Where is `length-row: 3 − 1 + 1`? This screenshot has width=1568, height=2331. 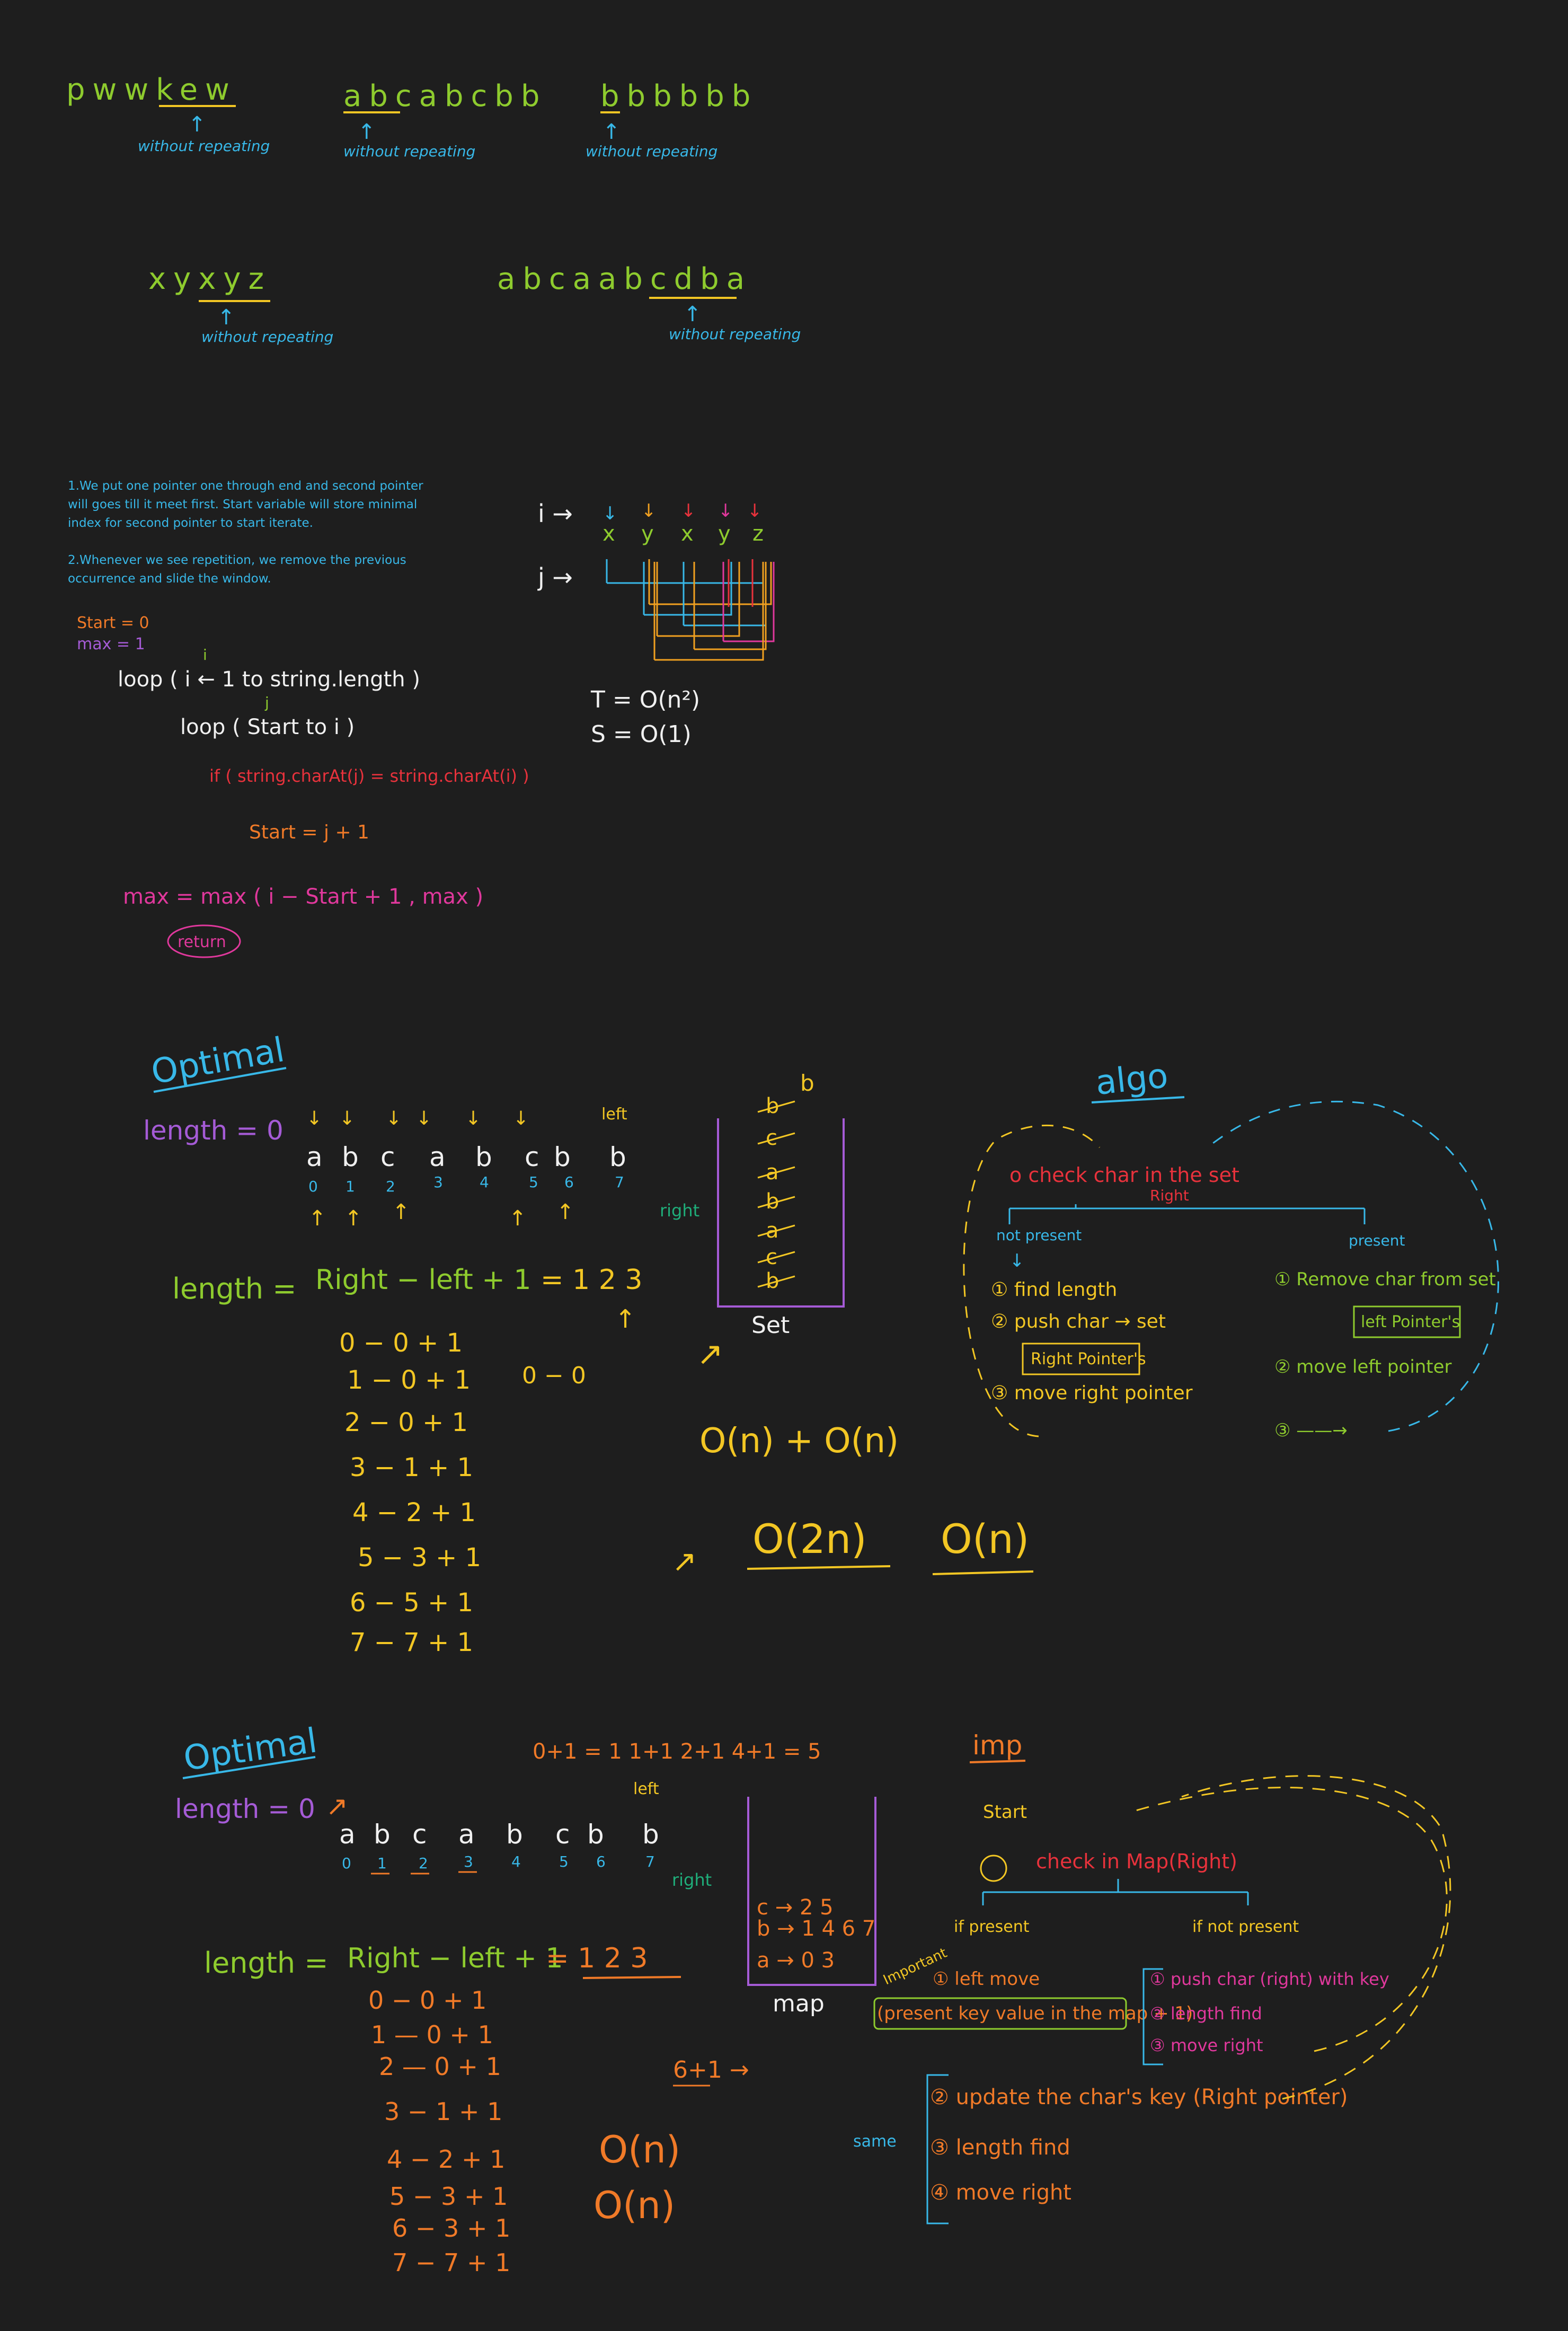
length-row: 3 − 1 + 1 is located at coordinates (411, 1468).